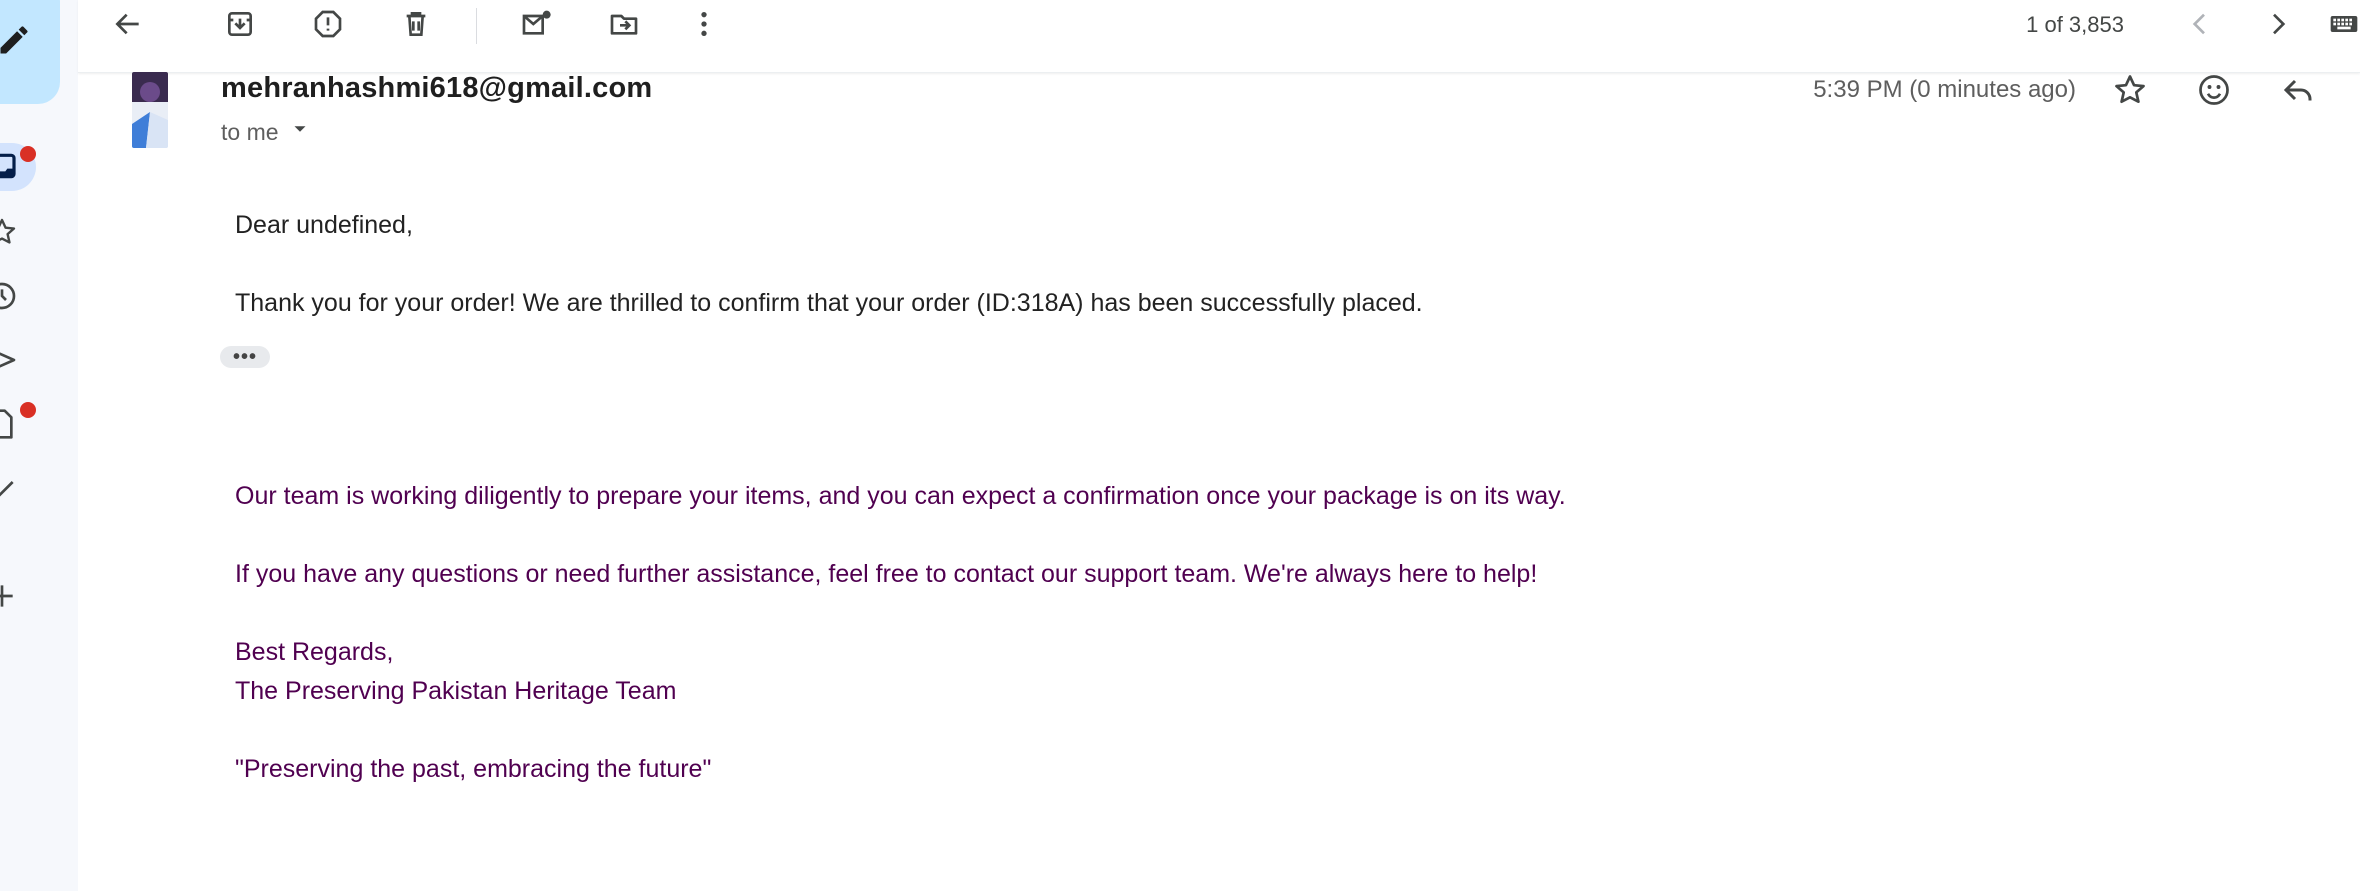 This screenshot has width=2360, height=891. I want to click on drafts-badge, so click(28, 410).